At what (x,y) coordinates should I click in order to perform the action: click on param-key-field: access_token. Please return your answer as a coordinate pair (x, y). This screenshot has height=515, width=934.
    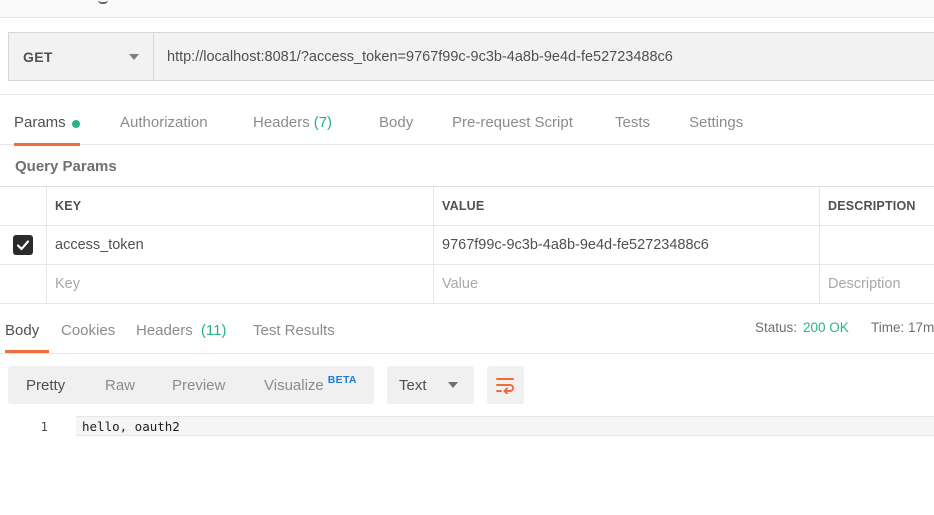
    Looking at the image, I should click on (239, 245).